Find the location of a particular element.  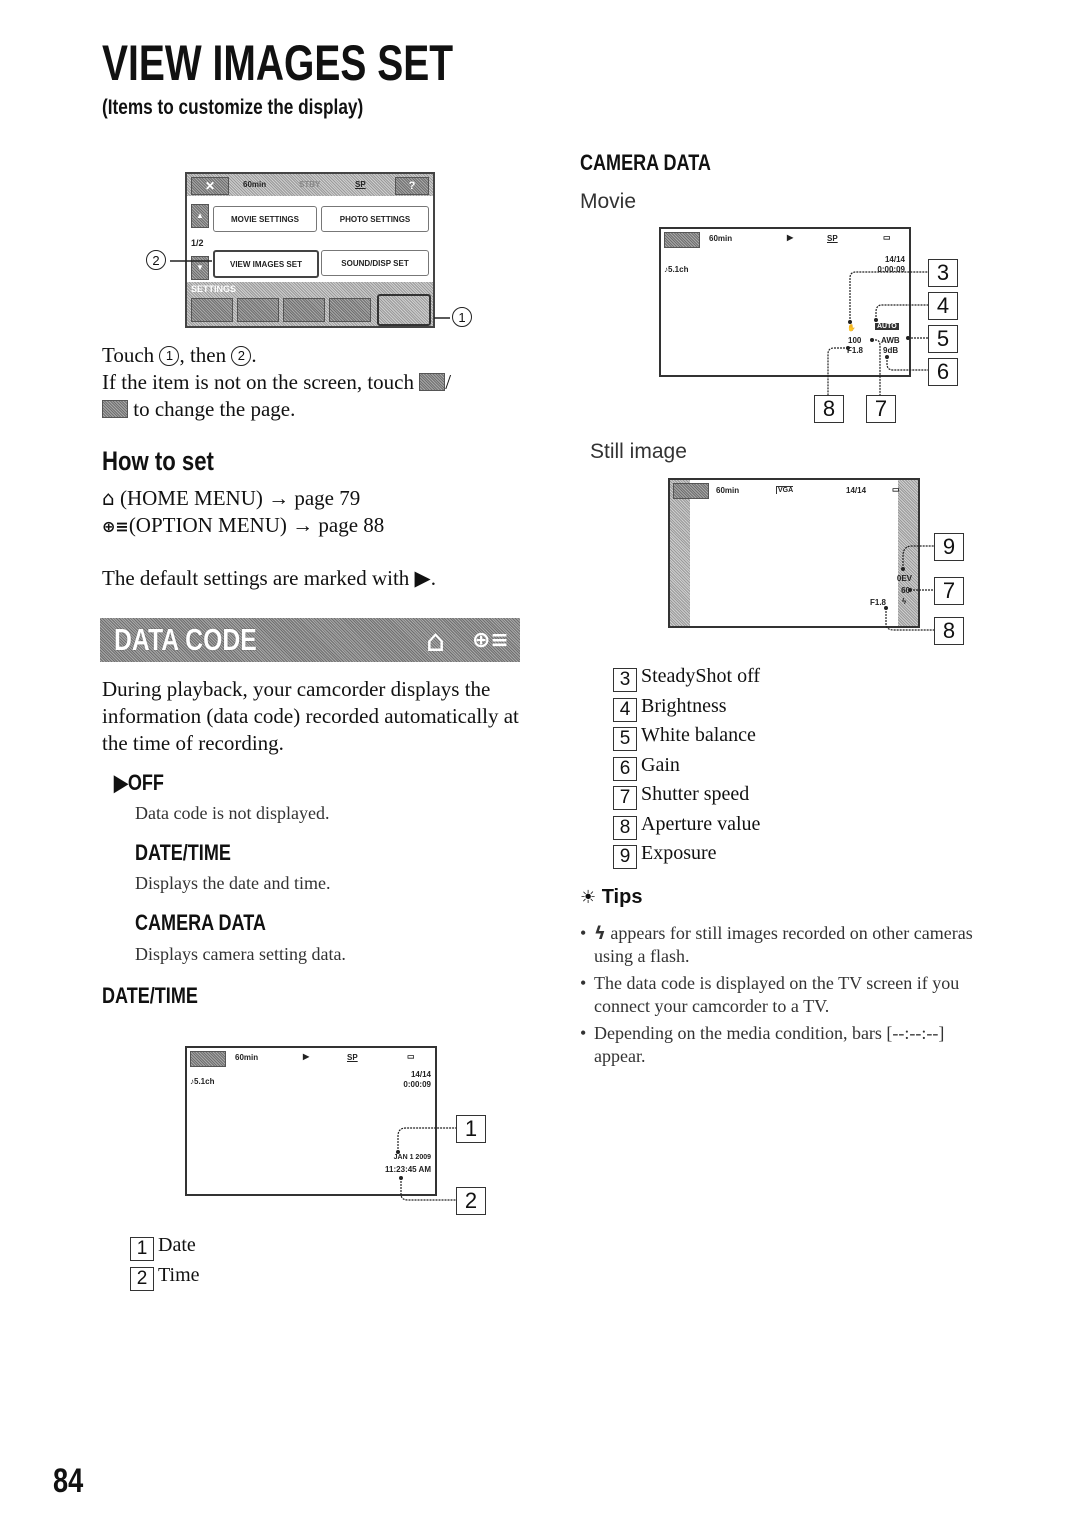

option-datetime-label: DATE/TIME is located at coordinates (183, 852).